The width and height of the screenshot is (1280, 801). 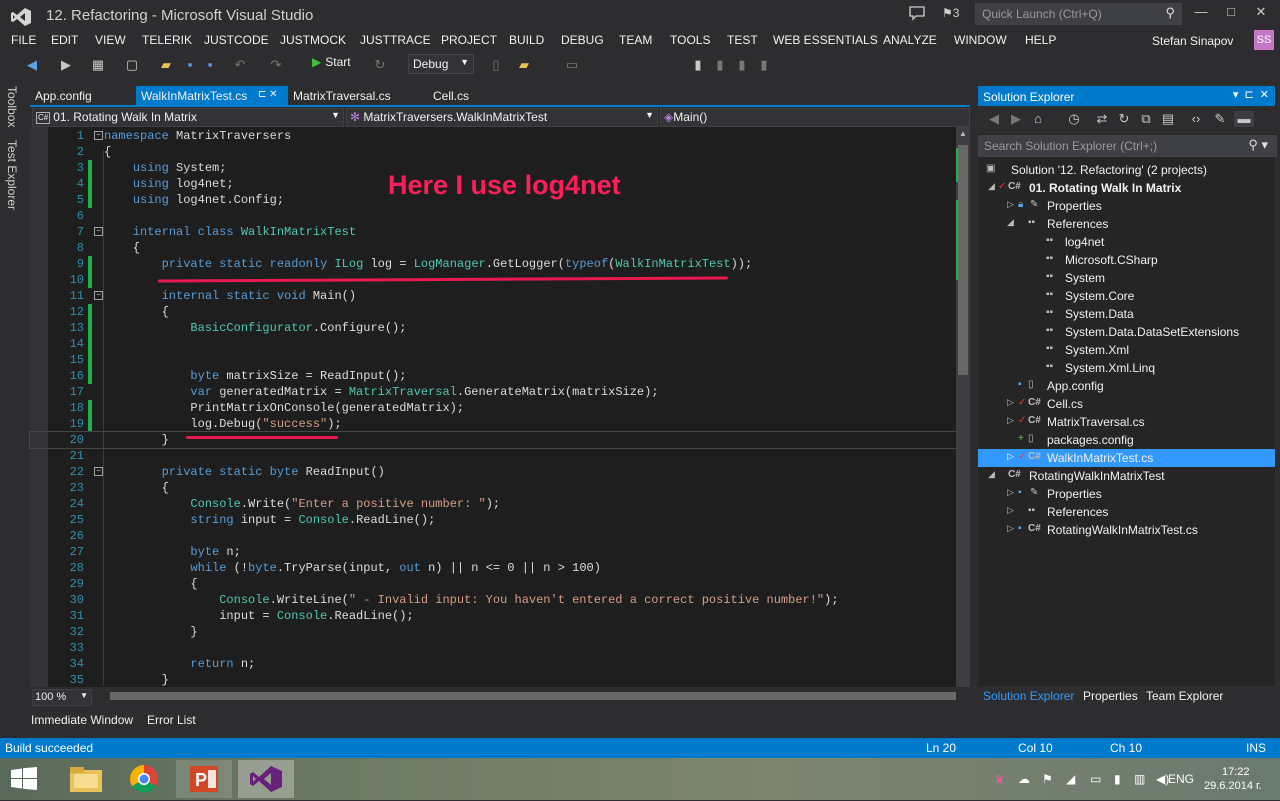 What do you see at coordinates (493, 584) in the screenshot?
I see `code-line: 29 {` at bounding box center [493, 584].